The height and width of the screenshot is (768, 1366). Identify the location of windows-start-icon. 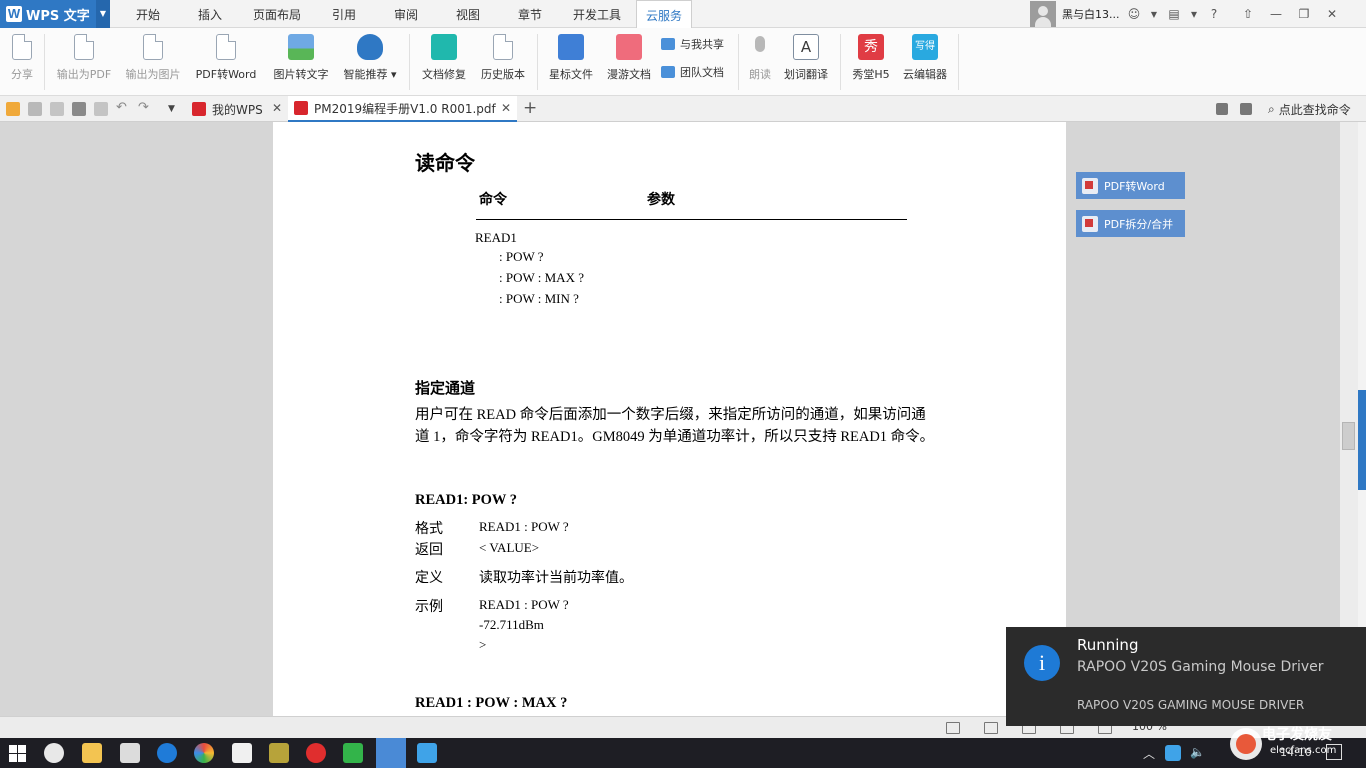
(17, 753).